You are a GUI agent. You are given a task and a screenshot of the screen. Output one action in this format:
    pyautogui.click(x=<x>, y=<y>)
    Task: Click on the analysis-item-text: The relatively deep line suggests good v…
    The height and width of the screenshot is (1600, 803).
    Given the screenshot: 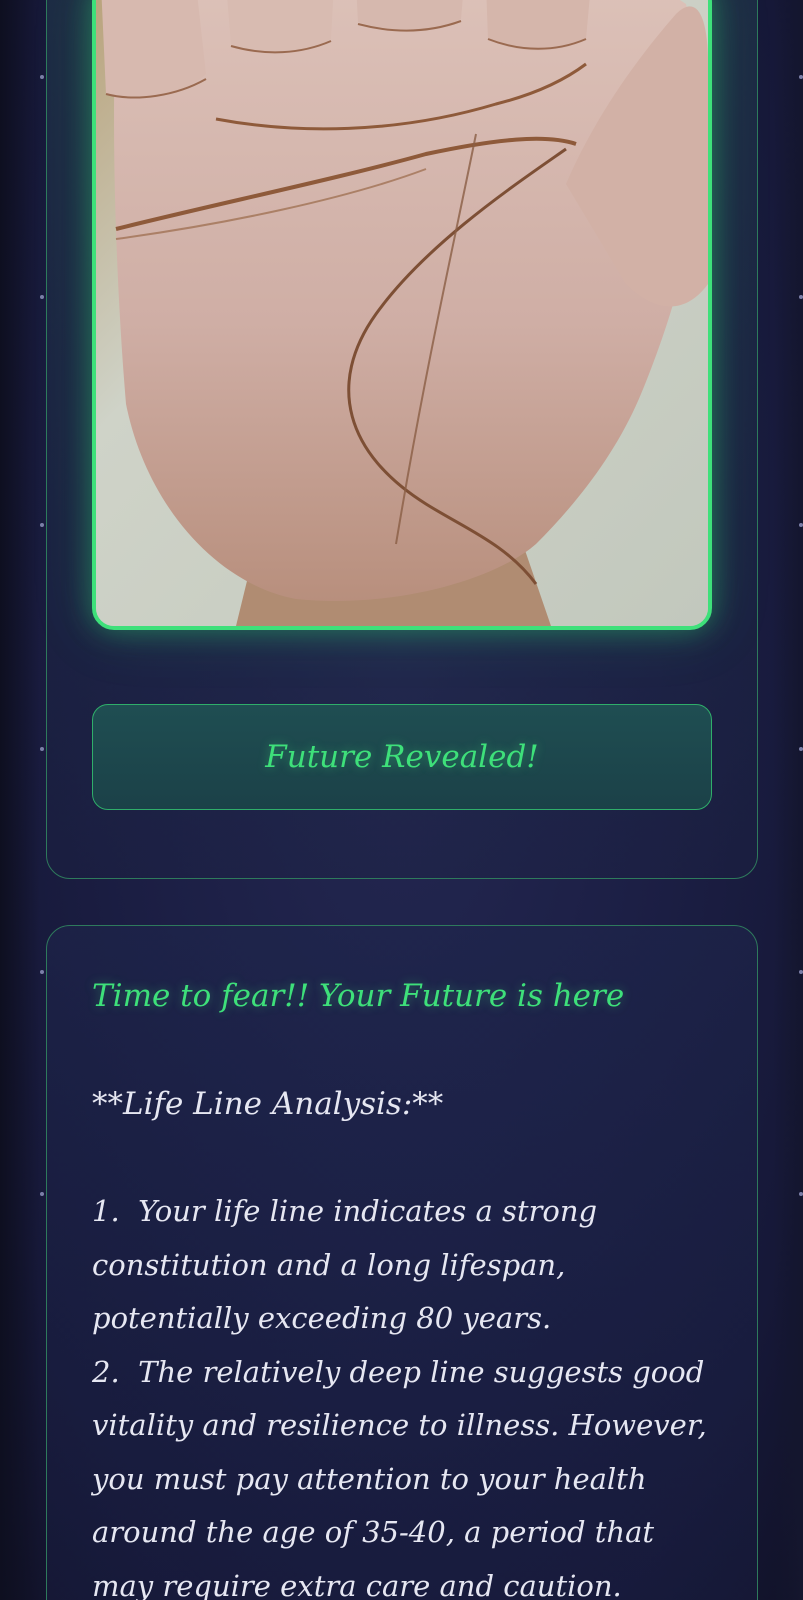 What is the action you would take?
    pyautogui.click(x=399, y=1477)
    